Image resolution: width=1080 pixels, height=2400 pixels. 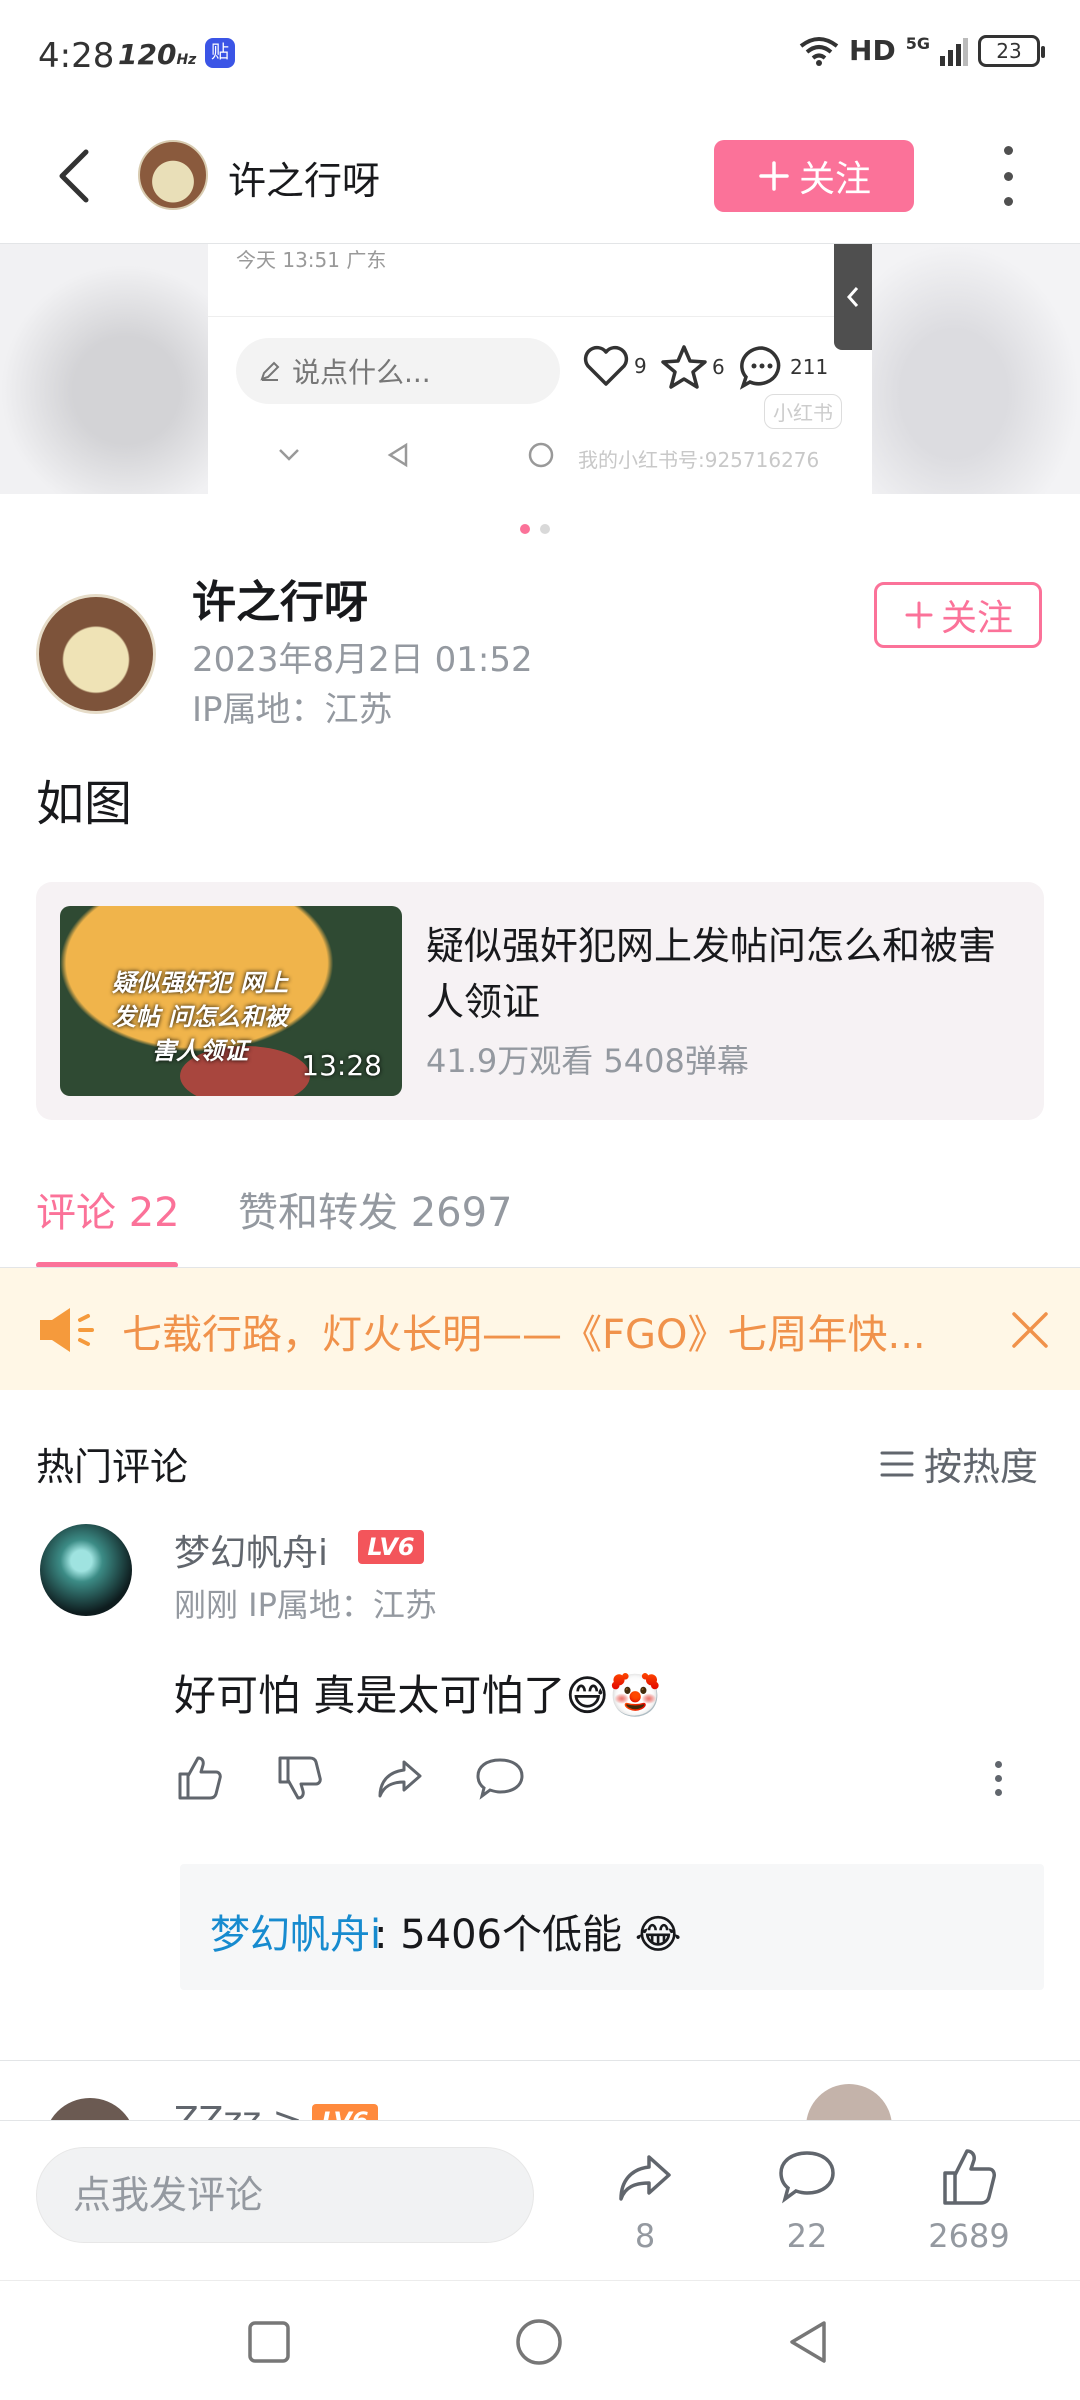 What do you see at coordinates (803, 411) in the screenshot?
I see `screenshot-tag: 小红书` at bounding box center [803, 411].